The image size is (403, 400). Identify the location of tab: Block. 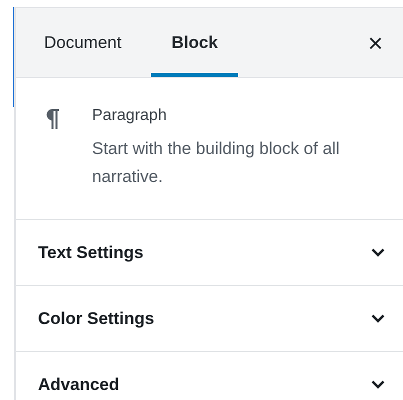
(194, 42).